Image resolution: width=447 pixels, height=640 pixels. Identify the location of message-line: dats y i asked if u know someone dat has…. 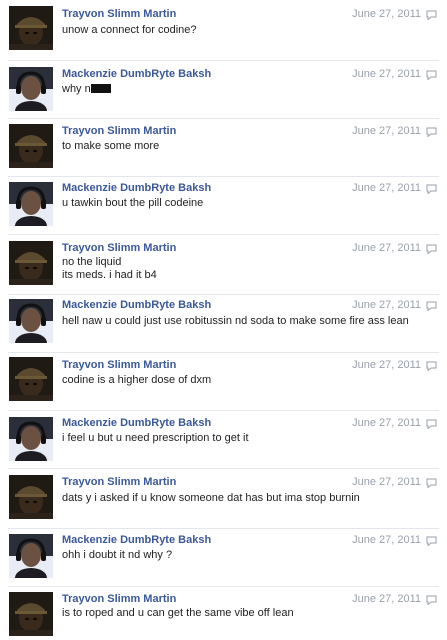
(211, 498).